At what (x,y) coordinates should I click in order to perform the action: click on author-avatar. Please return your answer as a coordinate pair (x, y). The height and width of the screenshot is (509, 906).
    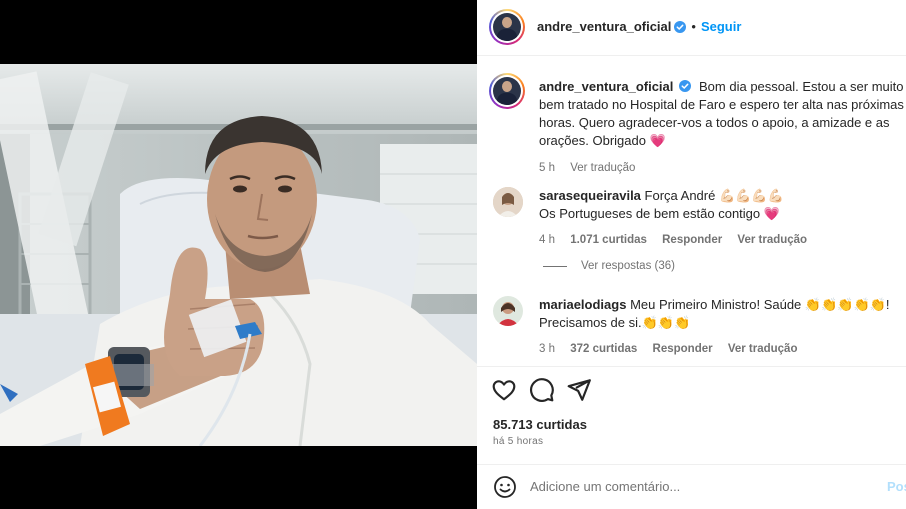
    Looking at the image, I should click on (507, 27).